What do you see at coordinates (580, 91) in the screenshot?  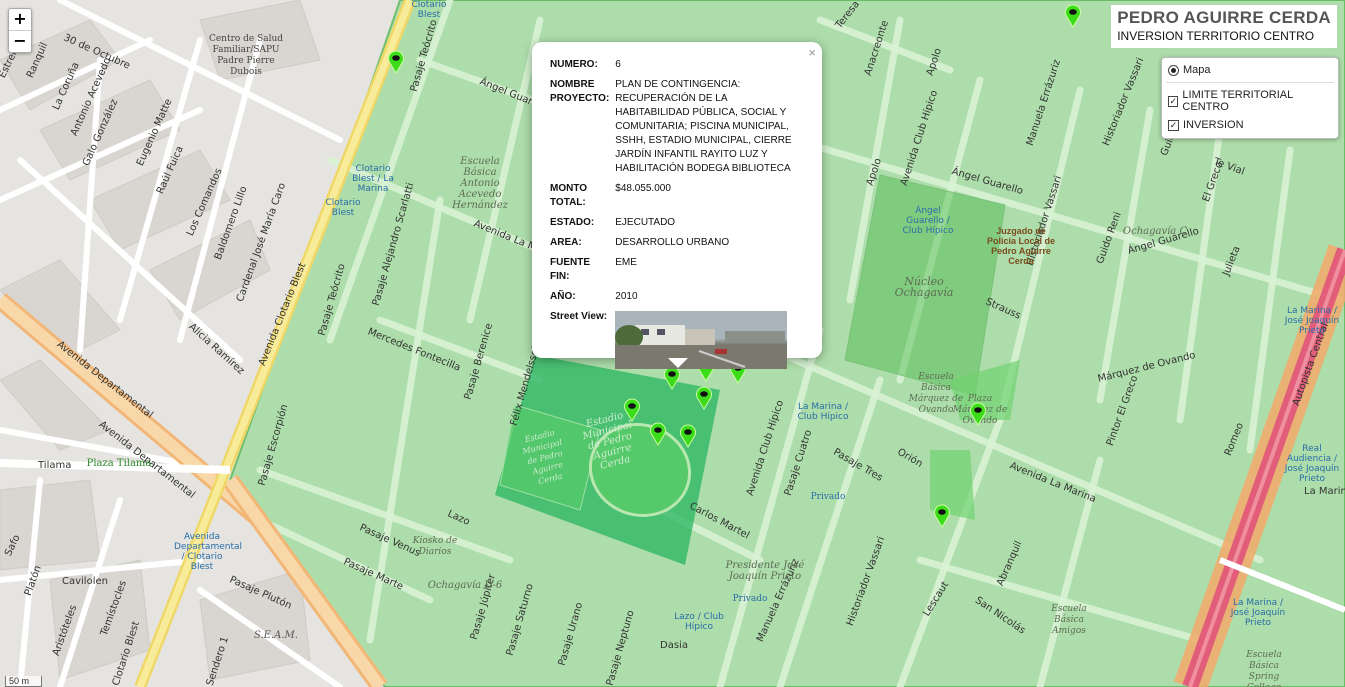 I see `field-key: NOMBRE PROYECTO:` at bounding box center [580, 91].